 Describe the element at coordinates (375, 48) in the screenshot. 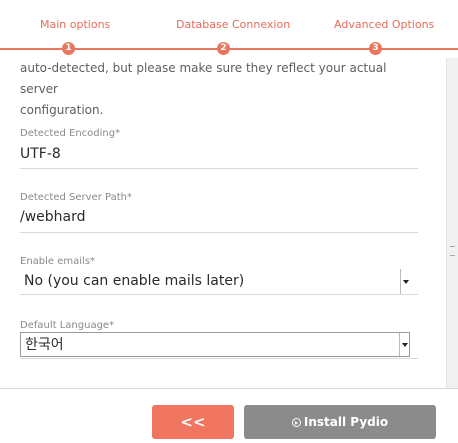

I see `step-3-badge: 3` at that location.